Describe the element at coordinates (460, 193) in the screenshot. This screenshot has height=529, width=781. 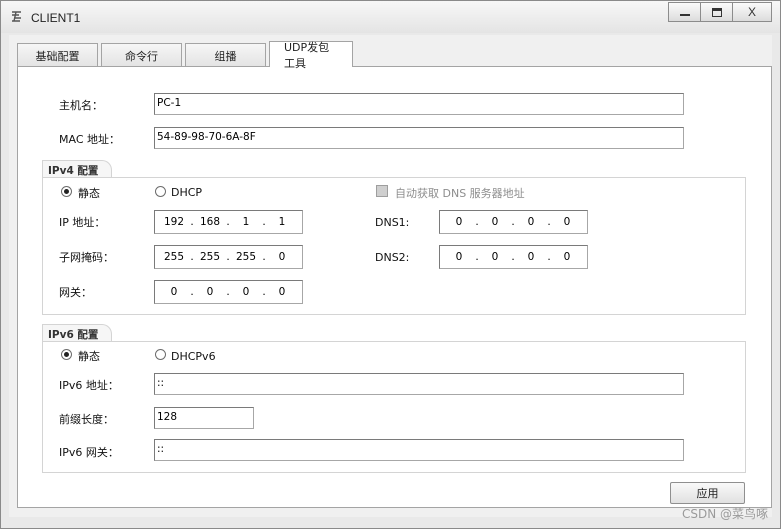
I see `auto-dns-label: 自动获取 DNS 服务器地址` at that location.